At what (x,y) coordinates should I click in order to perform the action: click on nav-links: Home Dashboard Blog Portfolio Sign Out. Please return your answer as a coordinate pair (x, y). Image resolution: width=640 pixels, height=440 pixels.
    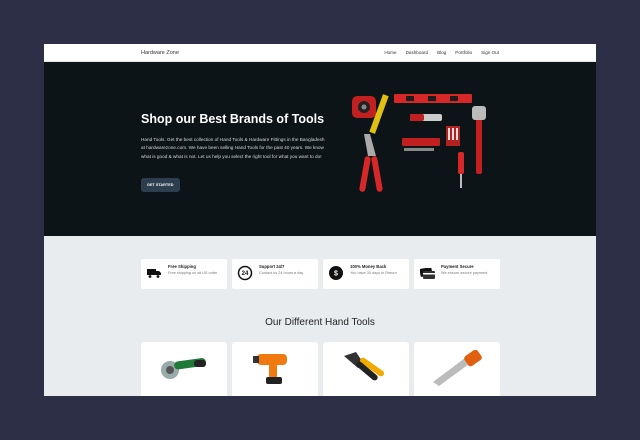
    Looking at the image, I should click on (441, 52).